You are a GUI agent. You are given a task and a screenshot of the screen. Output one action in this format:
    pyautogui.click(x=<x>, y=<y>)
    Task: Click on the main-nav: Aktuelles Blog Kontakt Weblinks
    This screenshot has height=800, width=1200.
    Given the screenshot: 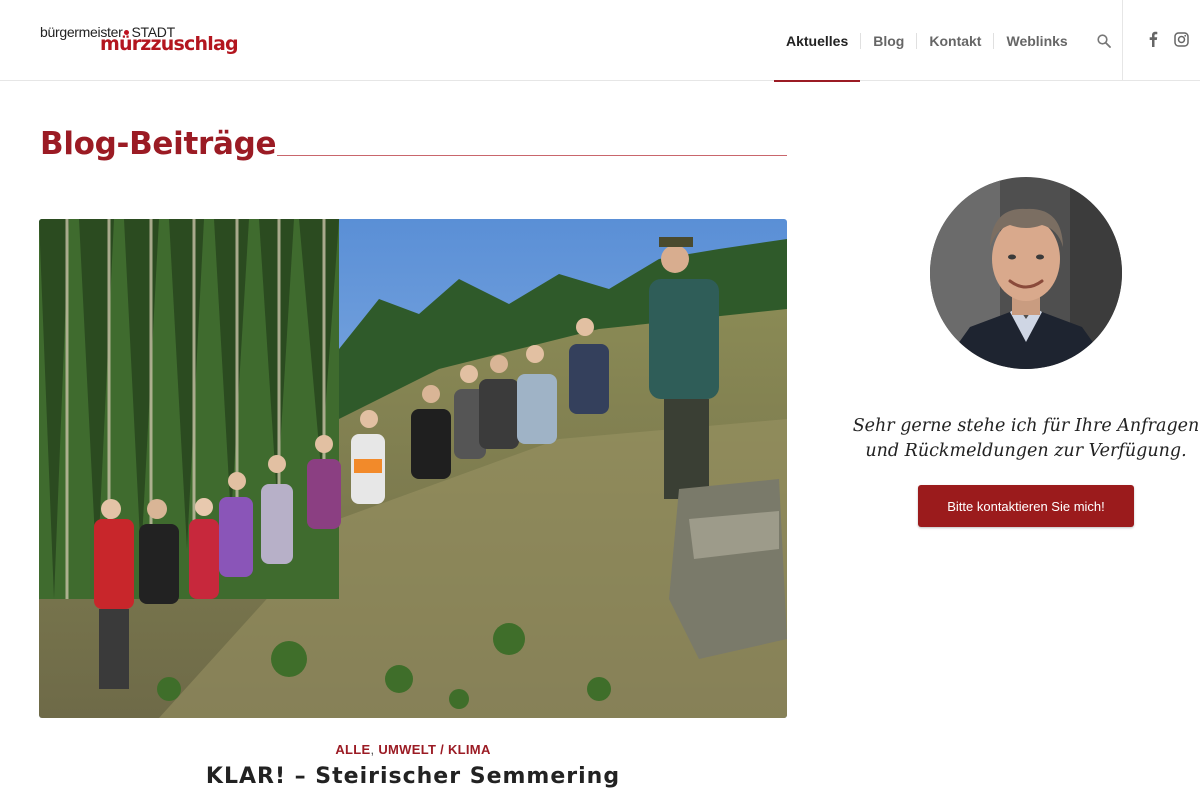 What is the action you would take?
    pyautogui.click(x=949, y=41)
    